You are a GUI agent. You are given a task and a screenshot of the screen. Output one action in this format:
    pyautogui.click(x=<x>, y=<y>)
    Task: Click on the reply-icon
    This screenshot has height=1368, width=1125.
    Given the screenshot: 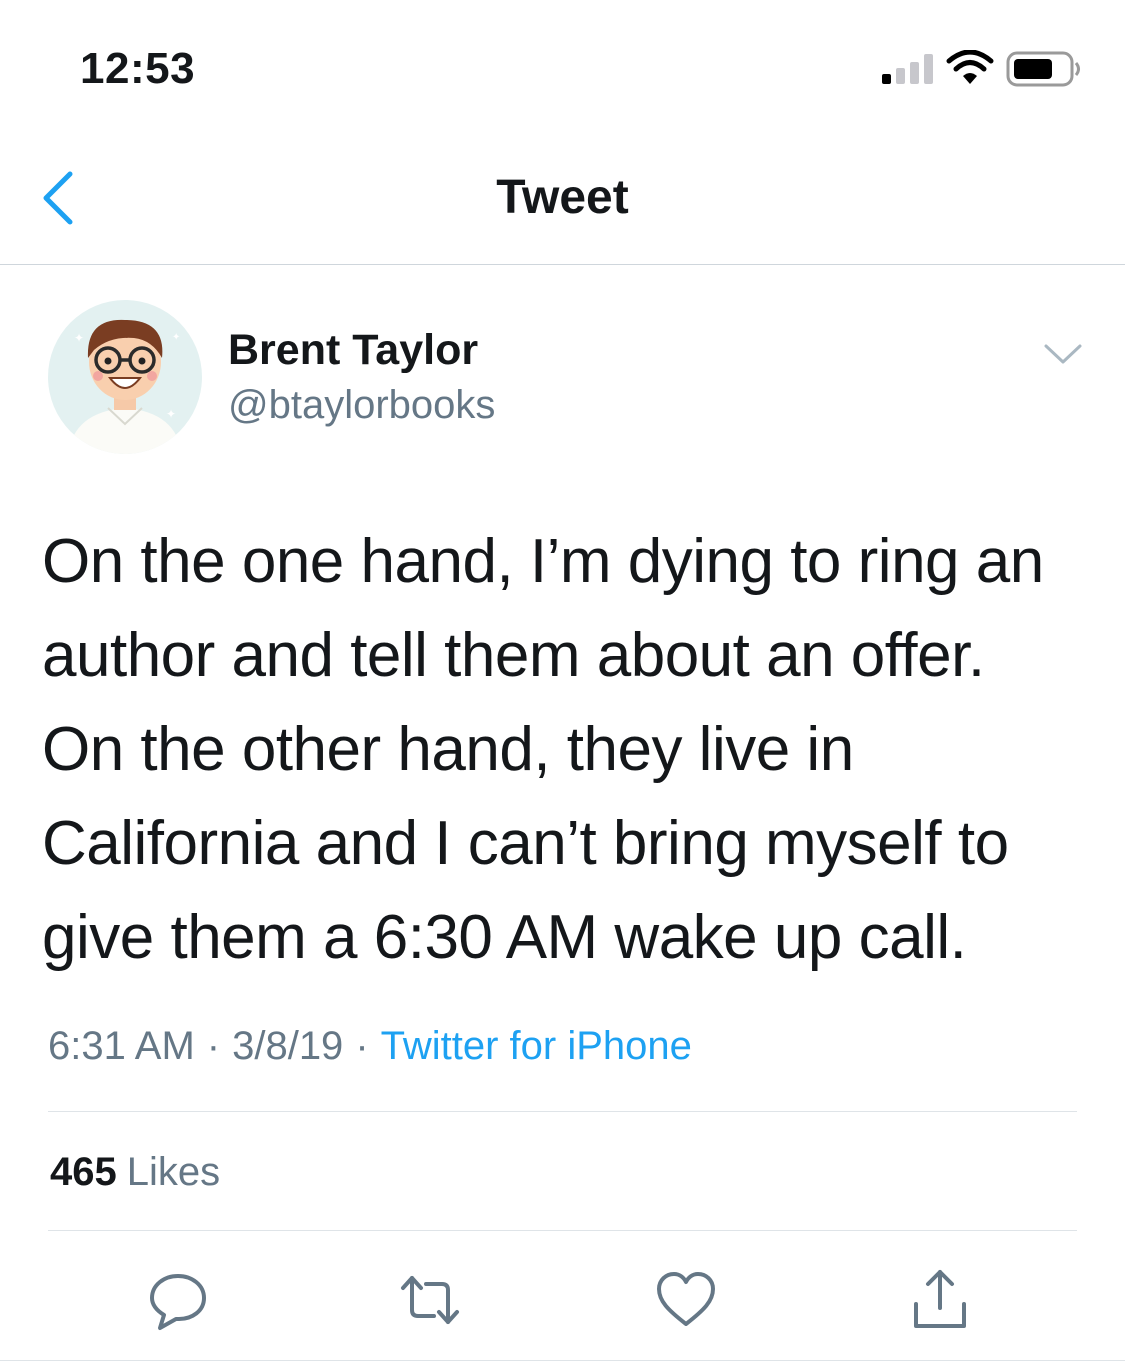 What is the action you would take?
    pyautogui.click(x=178, y=1300)
    